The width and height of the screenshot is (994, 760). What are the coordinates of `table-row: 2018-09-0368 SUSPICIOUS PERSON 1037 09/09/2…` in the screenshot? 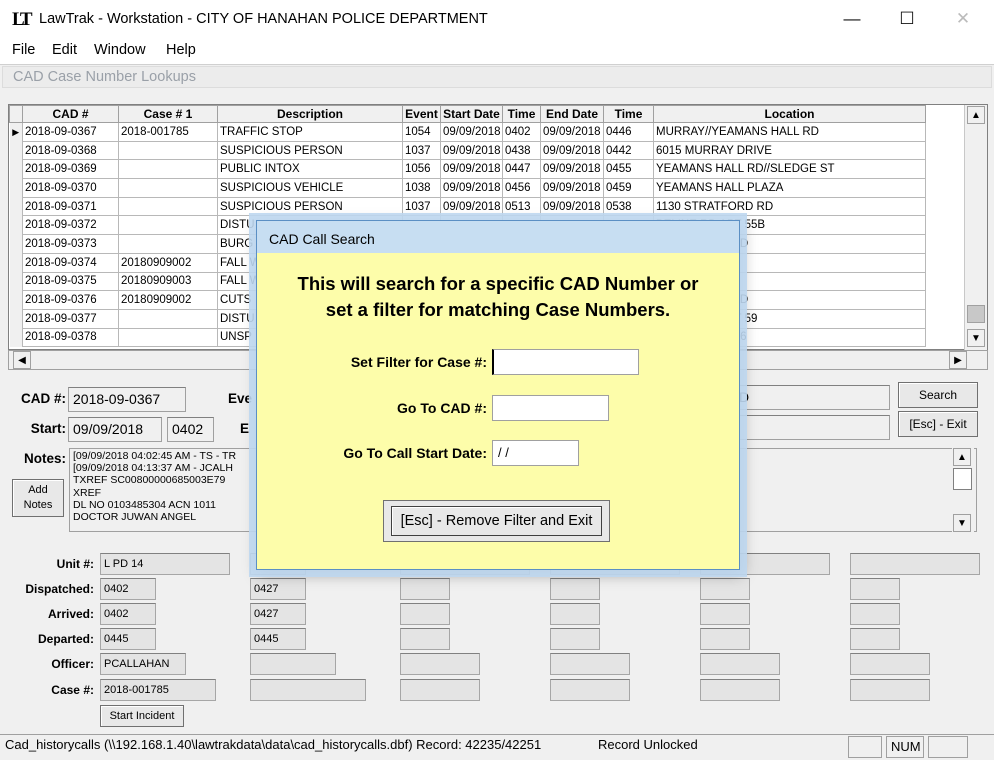 It's located at (467, 150).